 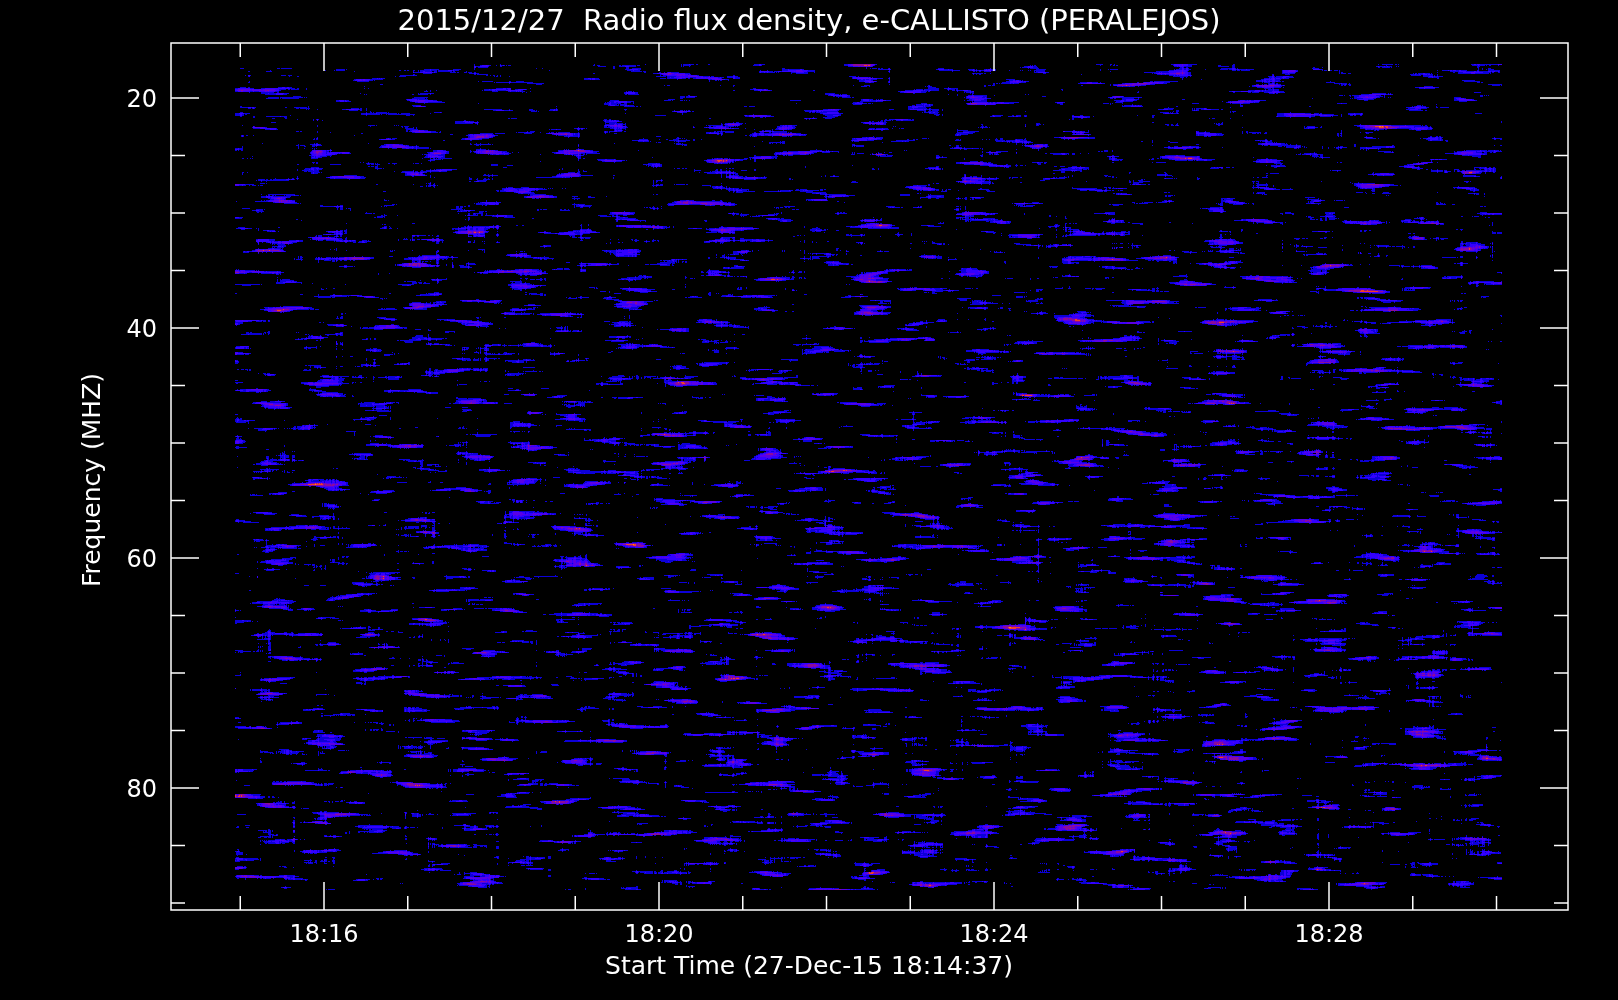 What do you see at coordinates (141, 329) in the screenshot?
I see `tick-label: 40` at bounding box center [141, 329].